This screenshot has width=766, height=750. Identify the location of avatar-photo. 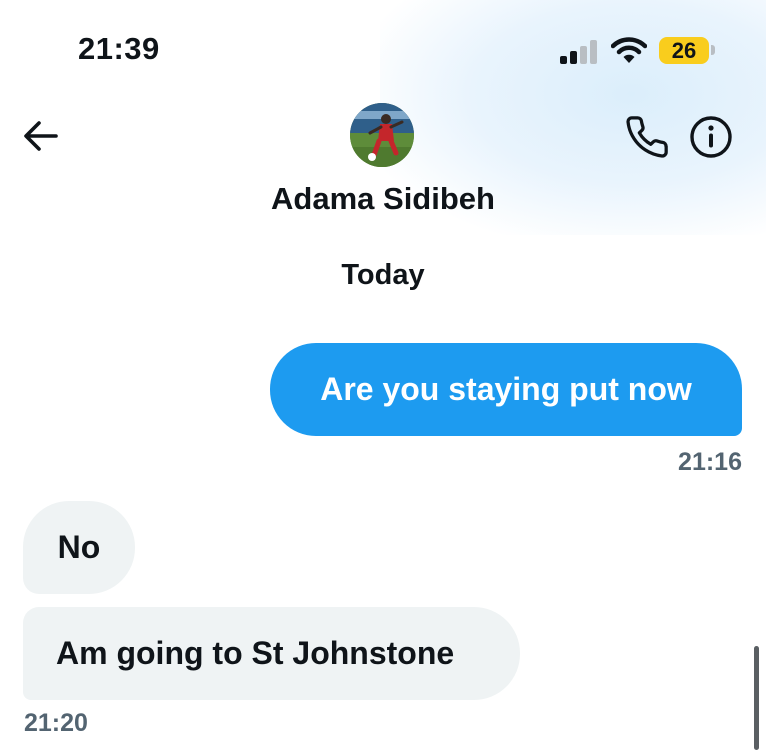
(382, 135).